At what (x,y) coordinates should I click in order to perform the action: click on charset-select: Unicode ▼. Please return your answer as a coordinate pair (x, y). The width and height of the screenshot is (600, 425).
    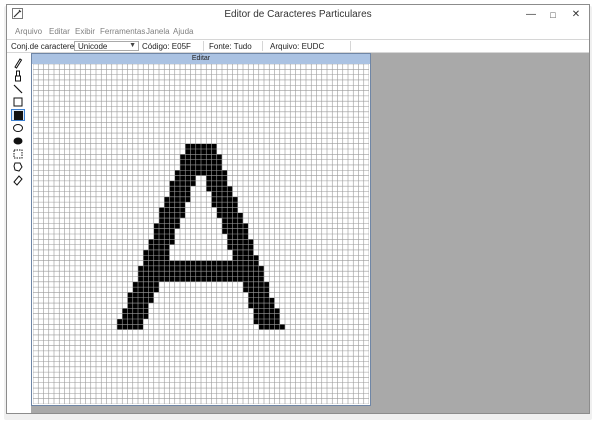
    Looking at the image, I should click on (106, 46).